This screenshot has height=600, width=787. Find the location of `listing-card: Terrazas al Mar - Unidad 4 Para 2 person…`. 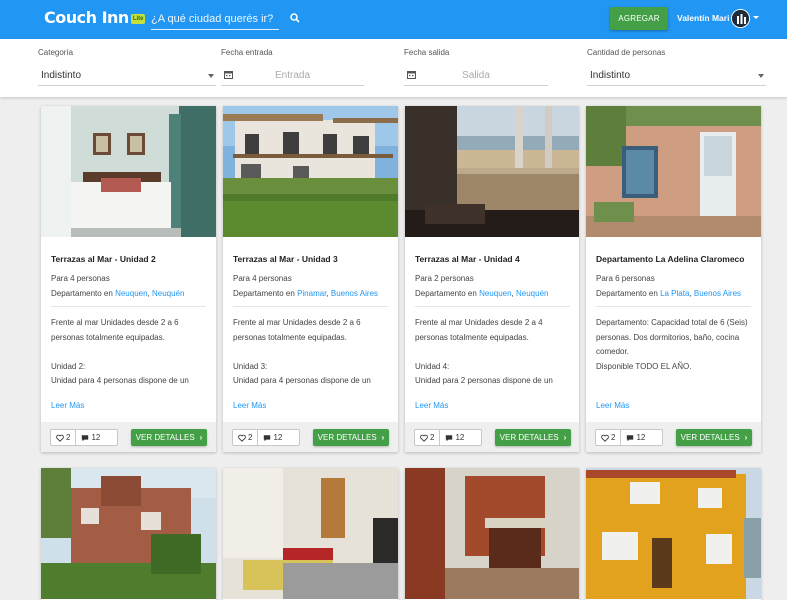

listing-card: Terrazas al Mar - Unidad 4 Para 2 person… is located at coordinates (492, 279).